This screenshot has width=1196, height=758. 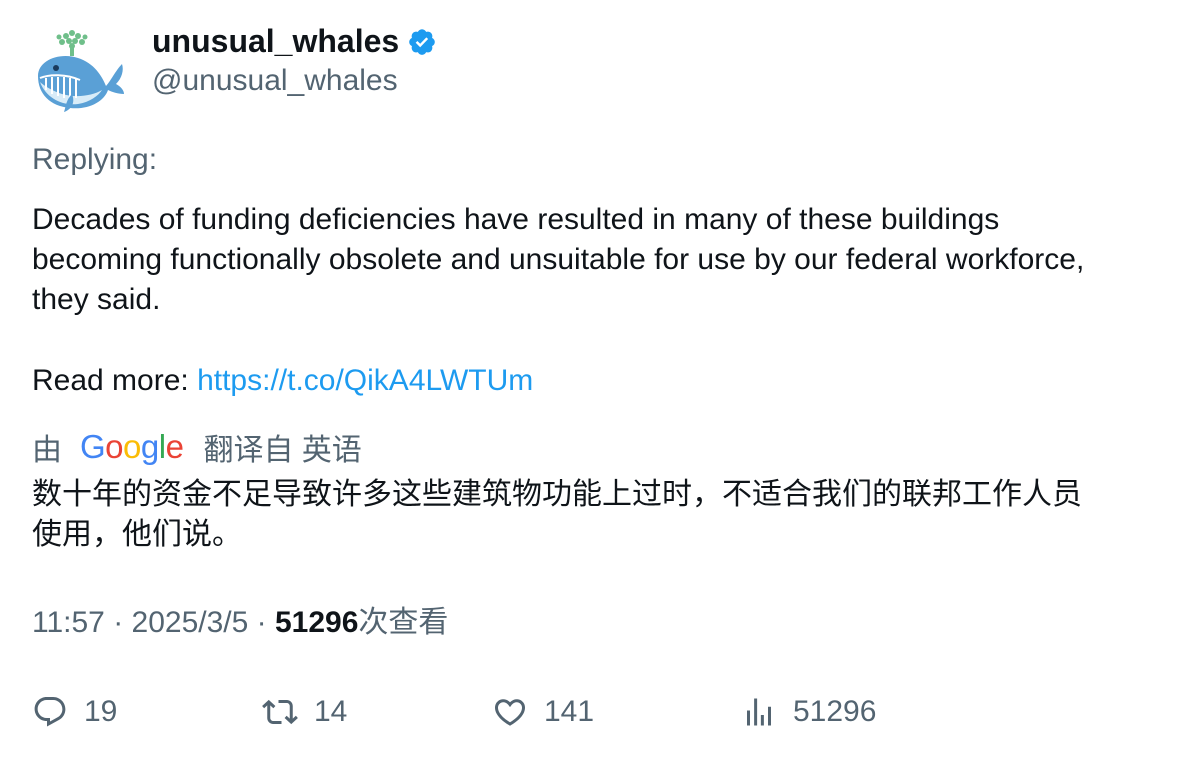 I want to click on translated-text-line: 数十年的资金不足导致许多这些建筑物功能上过时，不适合我们的联邦工作人员, so click(x=557, y=494).